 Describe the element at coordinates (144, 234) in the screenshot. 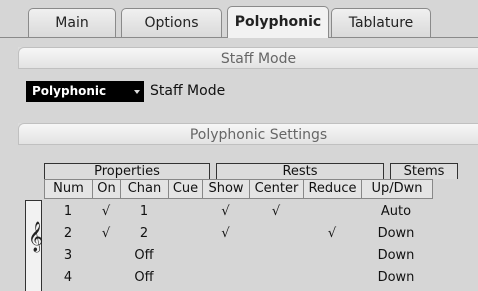

I see `cell-chan: 2` at that location.